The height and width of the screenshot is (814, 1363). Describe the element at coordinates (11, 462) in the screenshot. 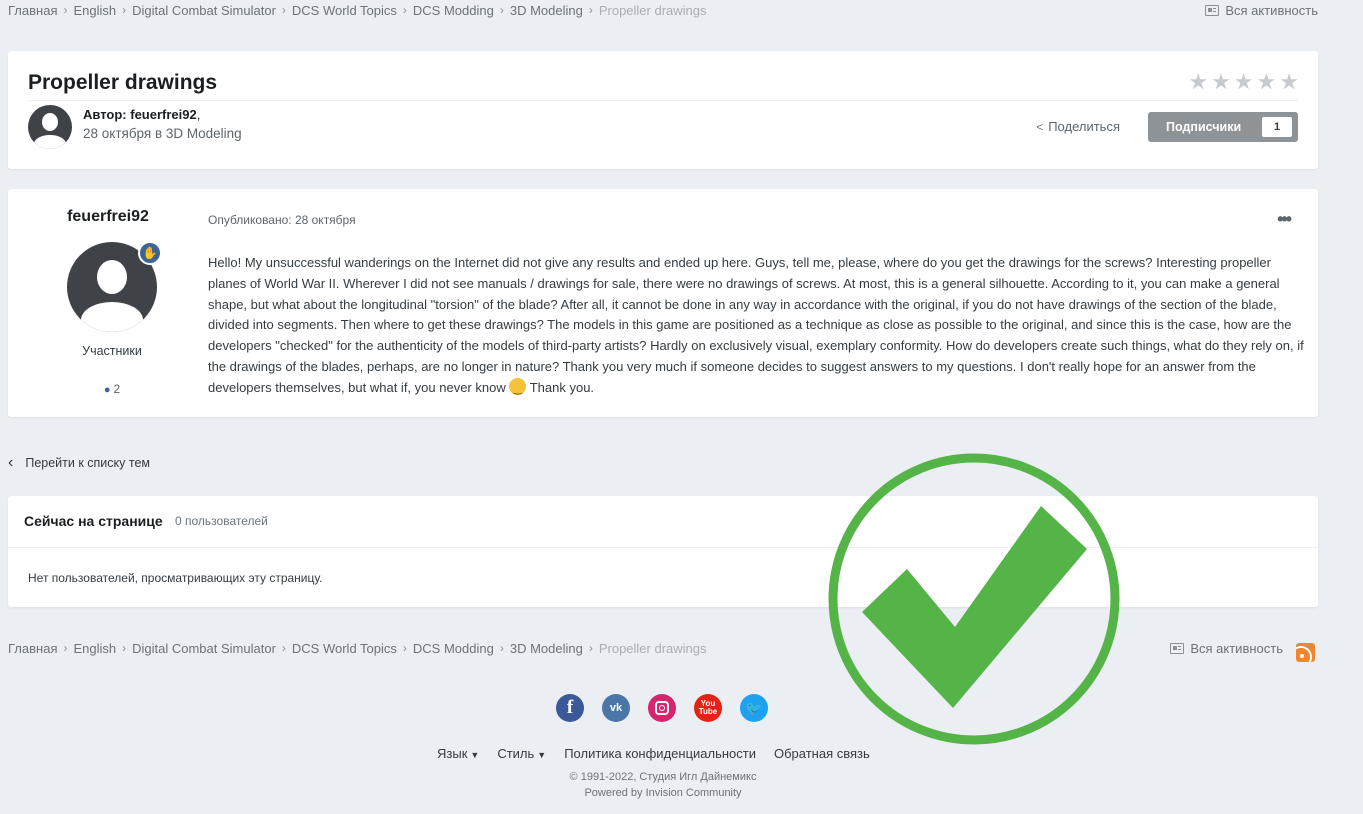

I see `chevron-left-icon: ‹` at that location.